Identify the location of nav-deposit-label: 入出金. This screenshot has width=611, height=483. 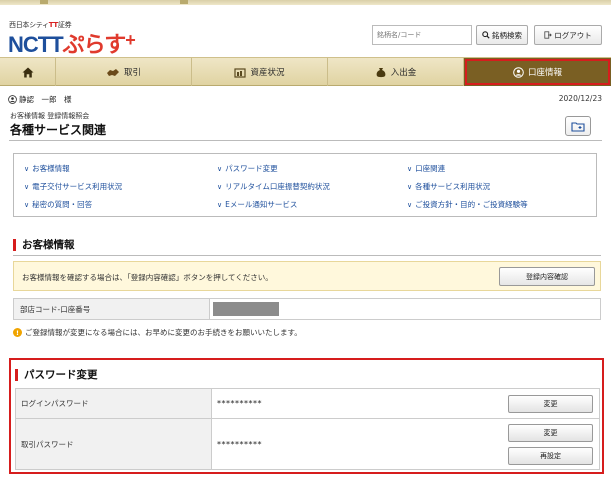
(403, 73).